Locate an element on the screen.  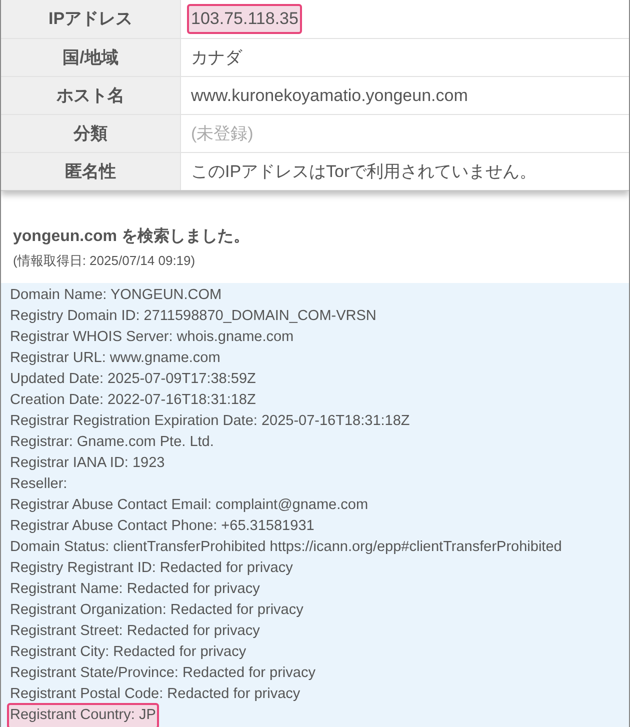
row-label: 匿名性 is located at coordinates (91, 171).